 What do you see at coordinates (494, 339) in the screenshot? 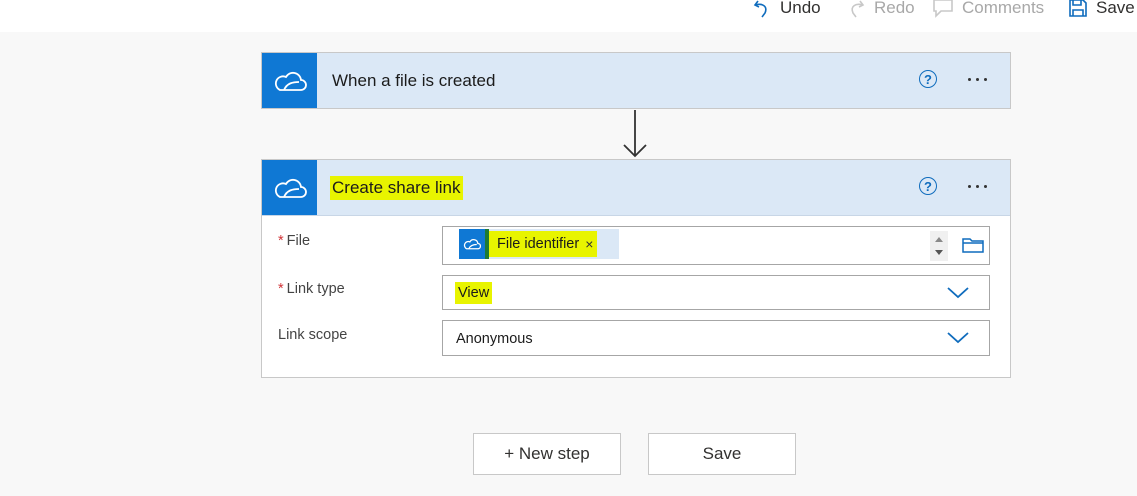
I see `link-scope-value: Anonymous` at bounding box center [494, 339].